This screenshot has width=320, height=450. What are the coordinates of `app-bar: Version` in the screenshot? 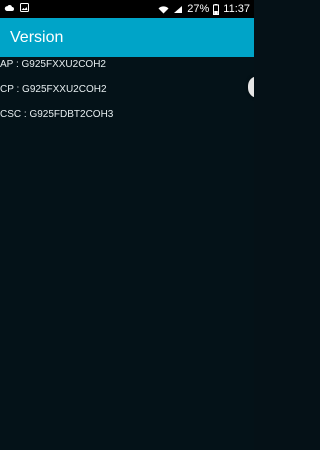 It's located at (127, 37).